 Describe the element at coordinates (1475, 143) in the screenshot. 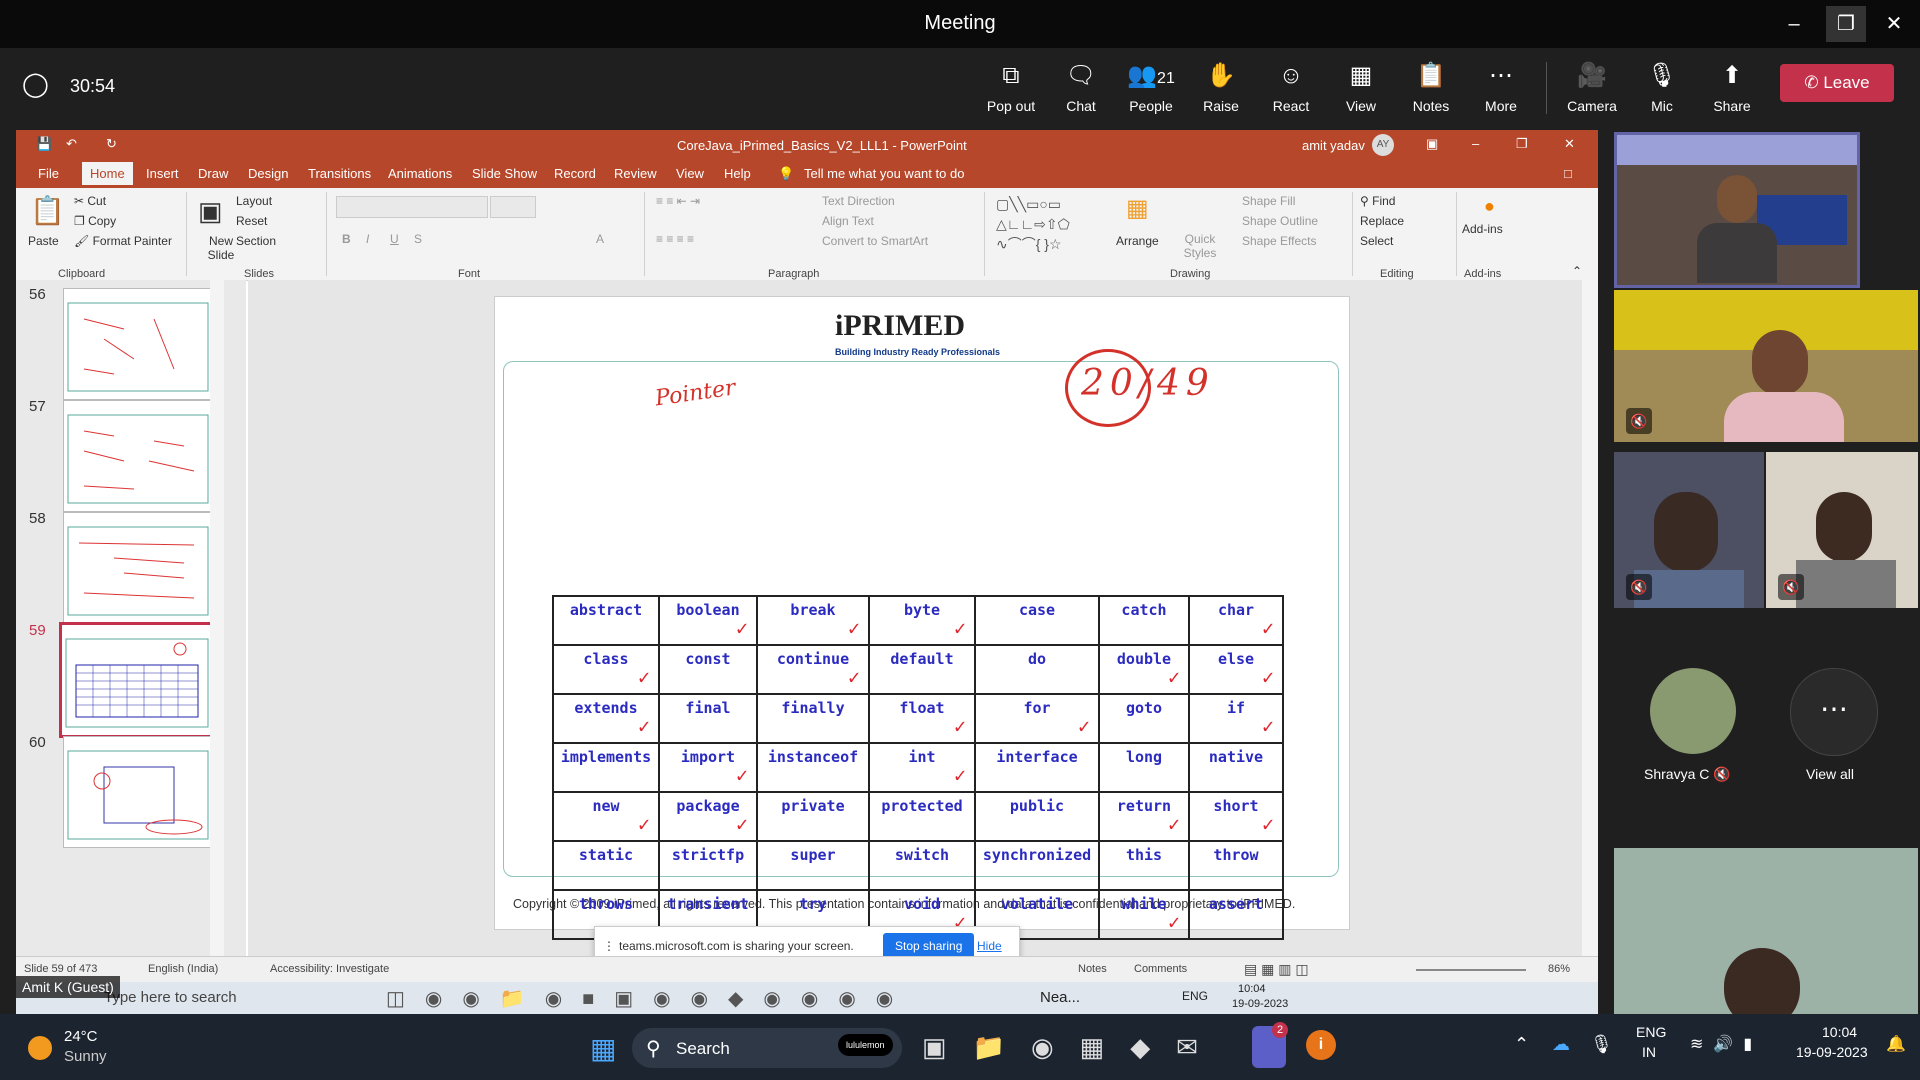

I see `ppt-minimize-icon: –` at that location.